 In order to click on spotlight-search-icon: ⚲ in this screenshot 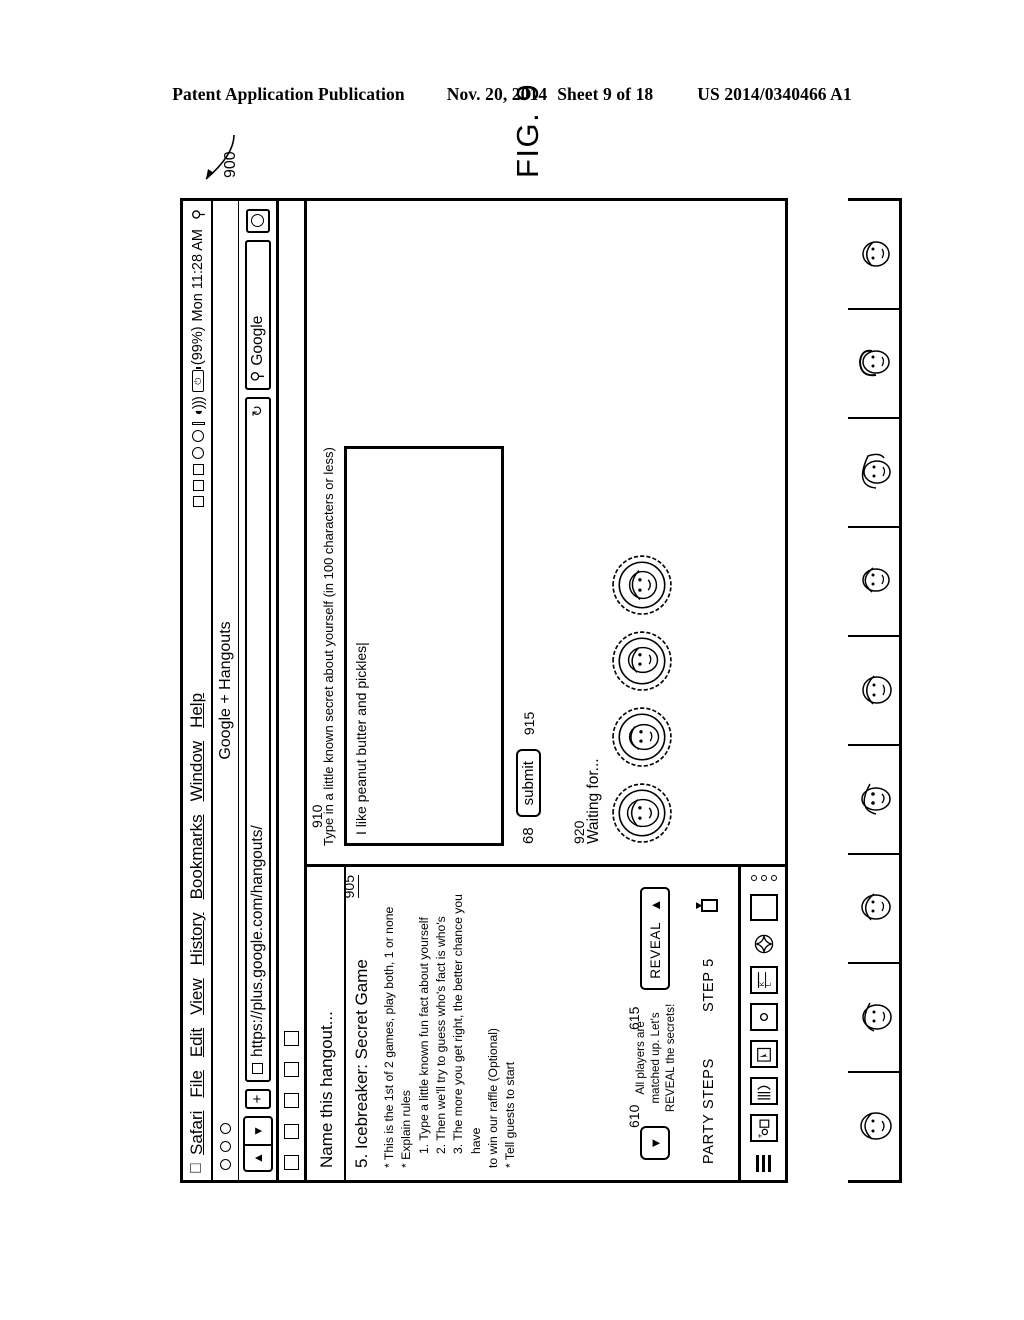, I will do `click(198, 214)`.